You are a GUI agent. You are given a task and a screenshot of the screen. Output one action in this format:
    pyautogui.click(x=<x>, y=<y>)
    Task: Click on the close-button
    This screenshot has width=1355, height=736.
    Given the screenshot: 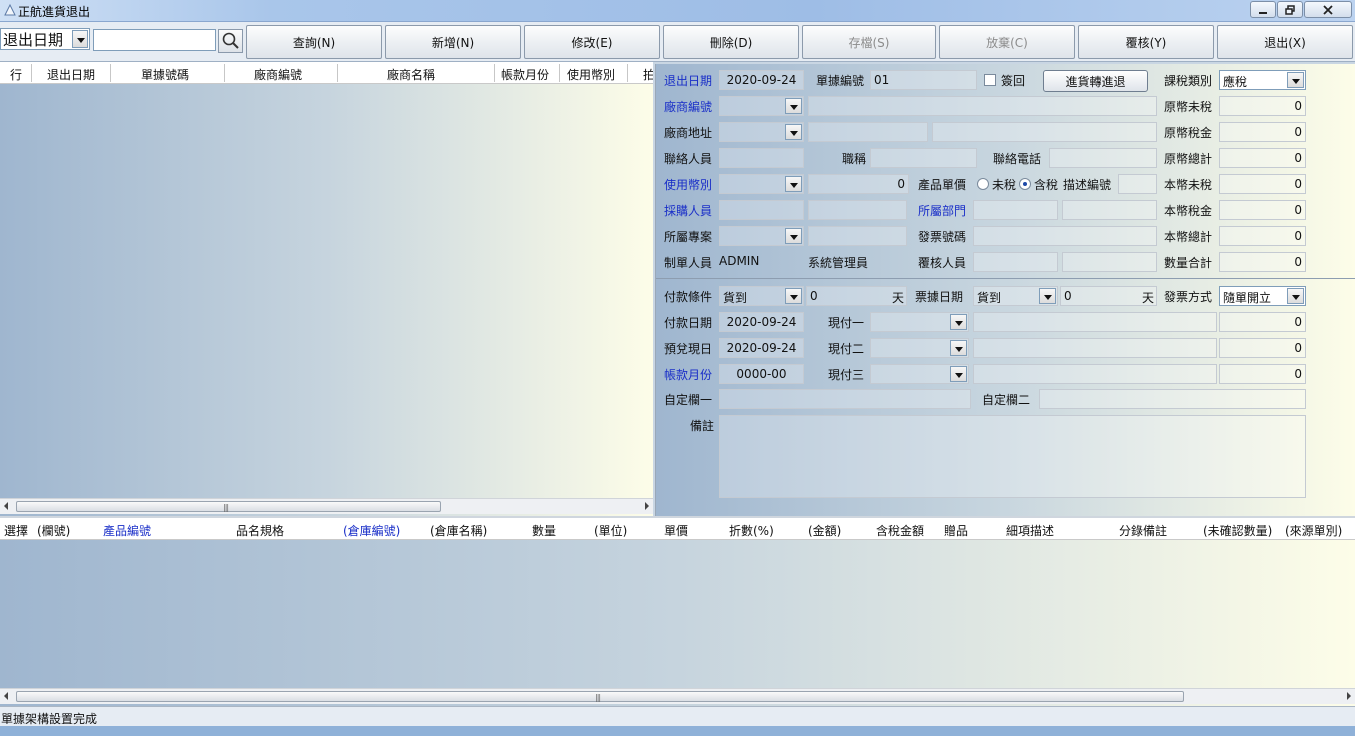 What is the action you would take?
    pyautogui.click(x=1328, y=9)
    